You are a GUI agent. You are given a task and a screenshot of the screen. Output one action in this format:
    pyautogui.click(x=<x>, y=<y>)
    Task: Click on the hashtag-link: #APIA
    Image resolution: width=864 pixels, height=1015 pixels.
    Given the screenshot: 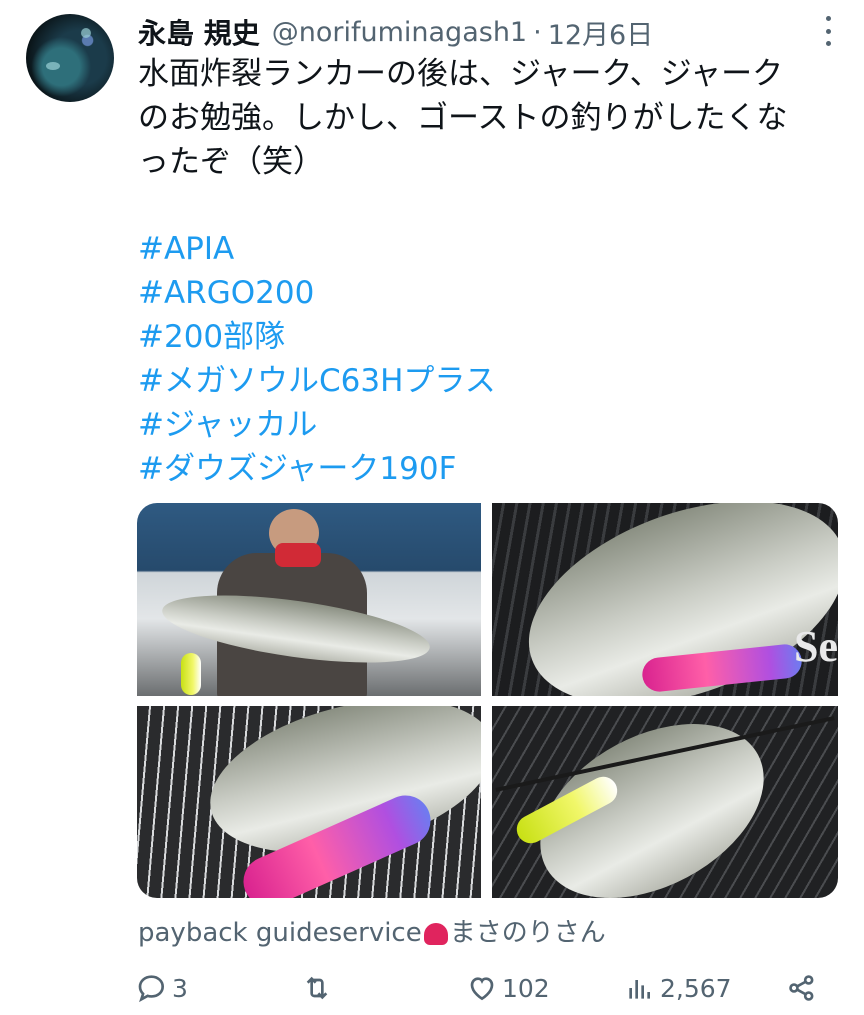 What is the action you would take?
    pyautogui.click(x=317, y=249)
    